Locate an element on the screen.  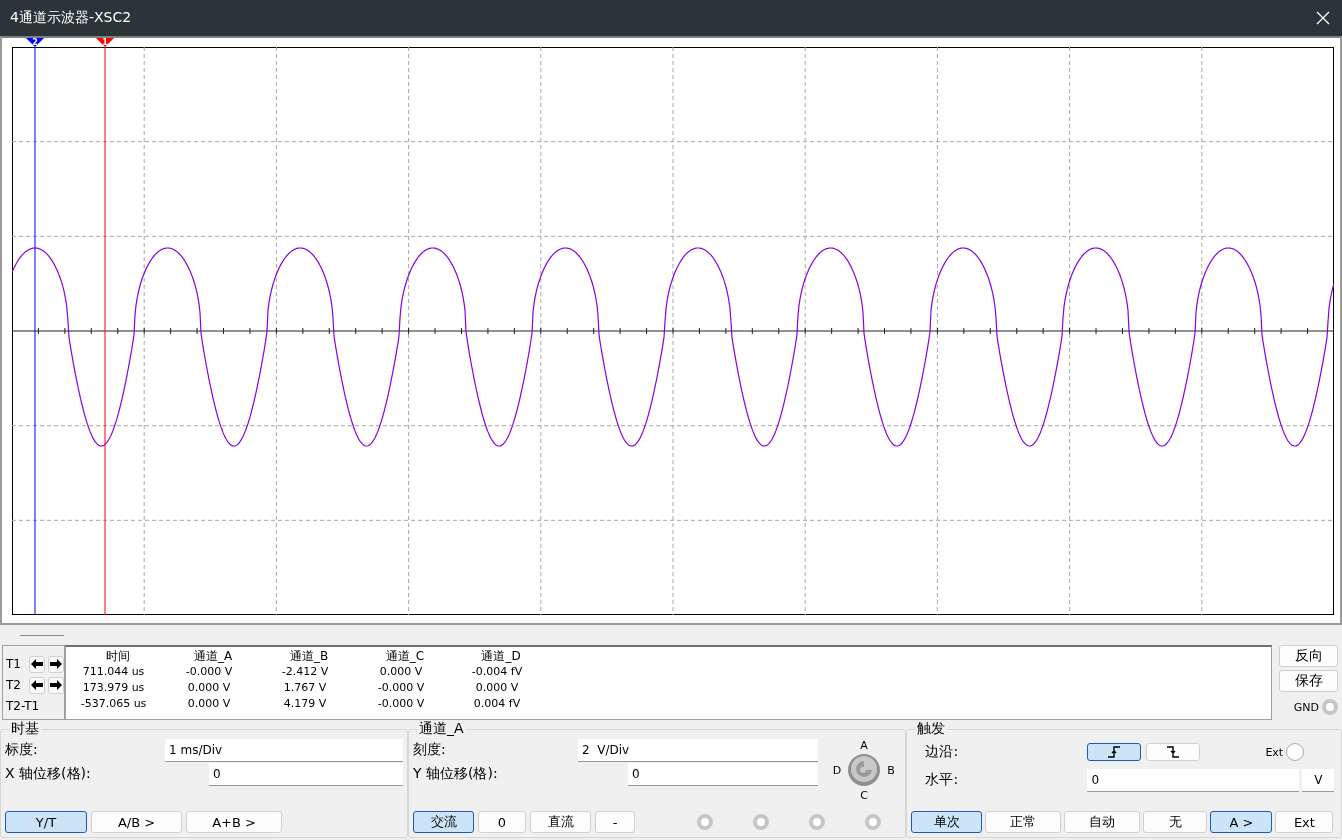
mode-button: A+B > is located at coordinates (234, 822).